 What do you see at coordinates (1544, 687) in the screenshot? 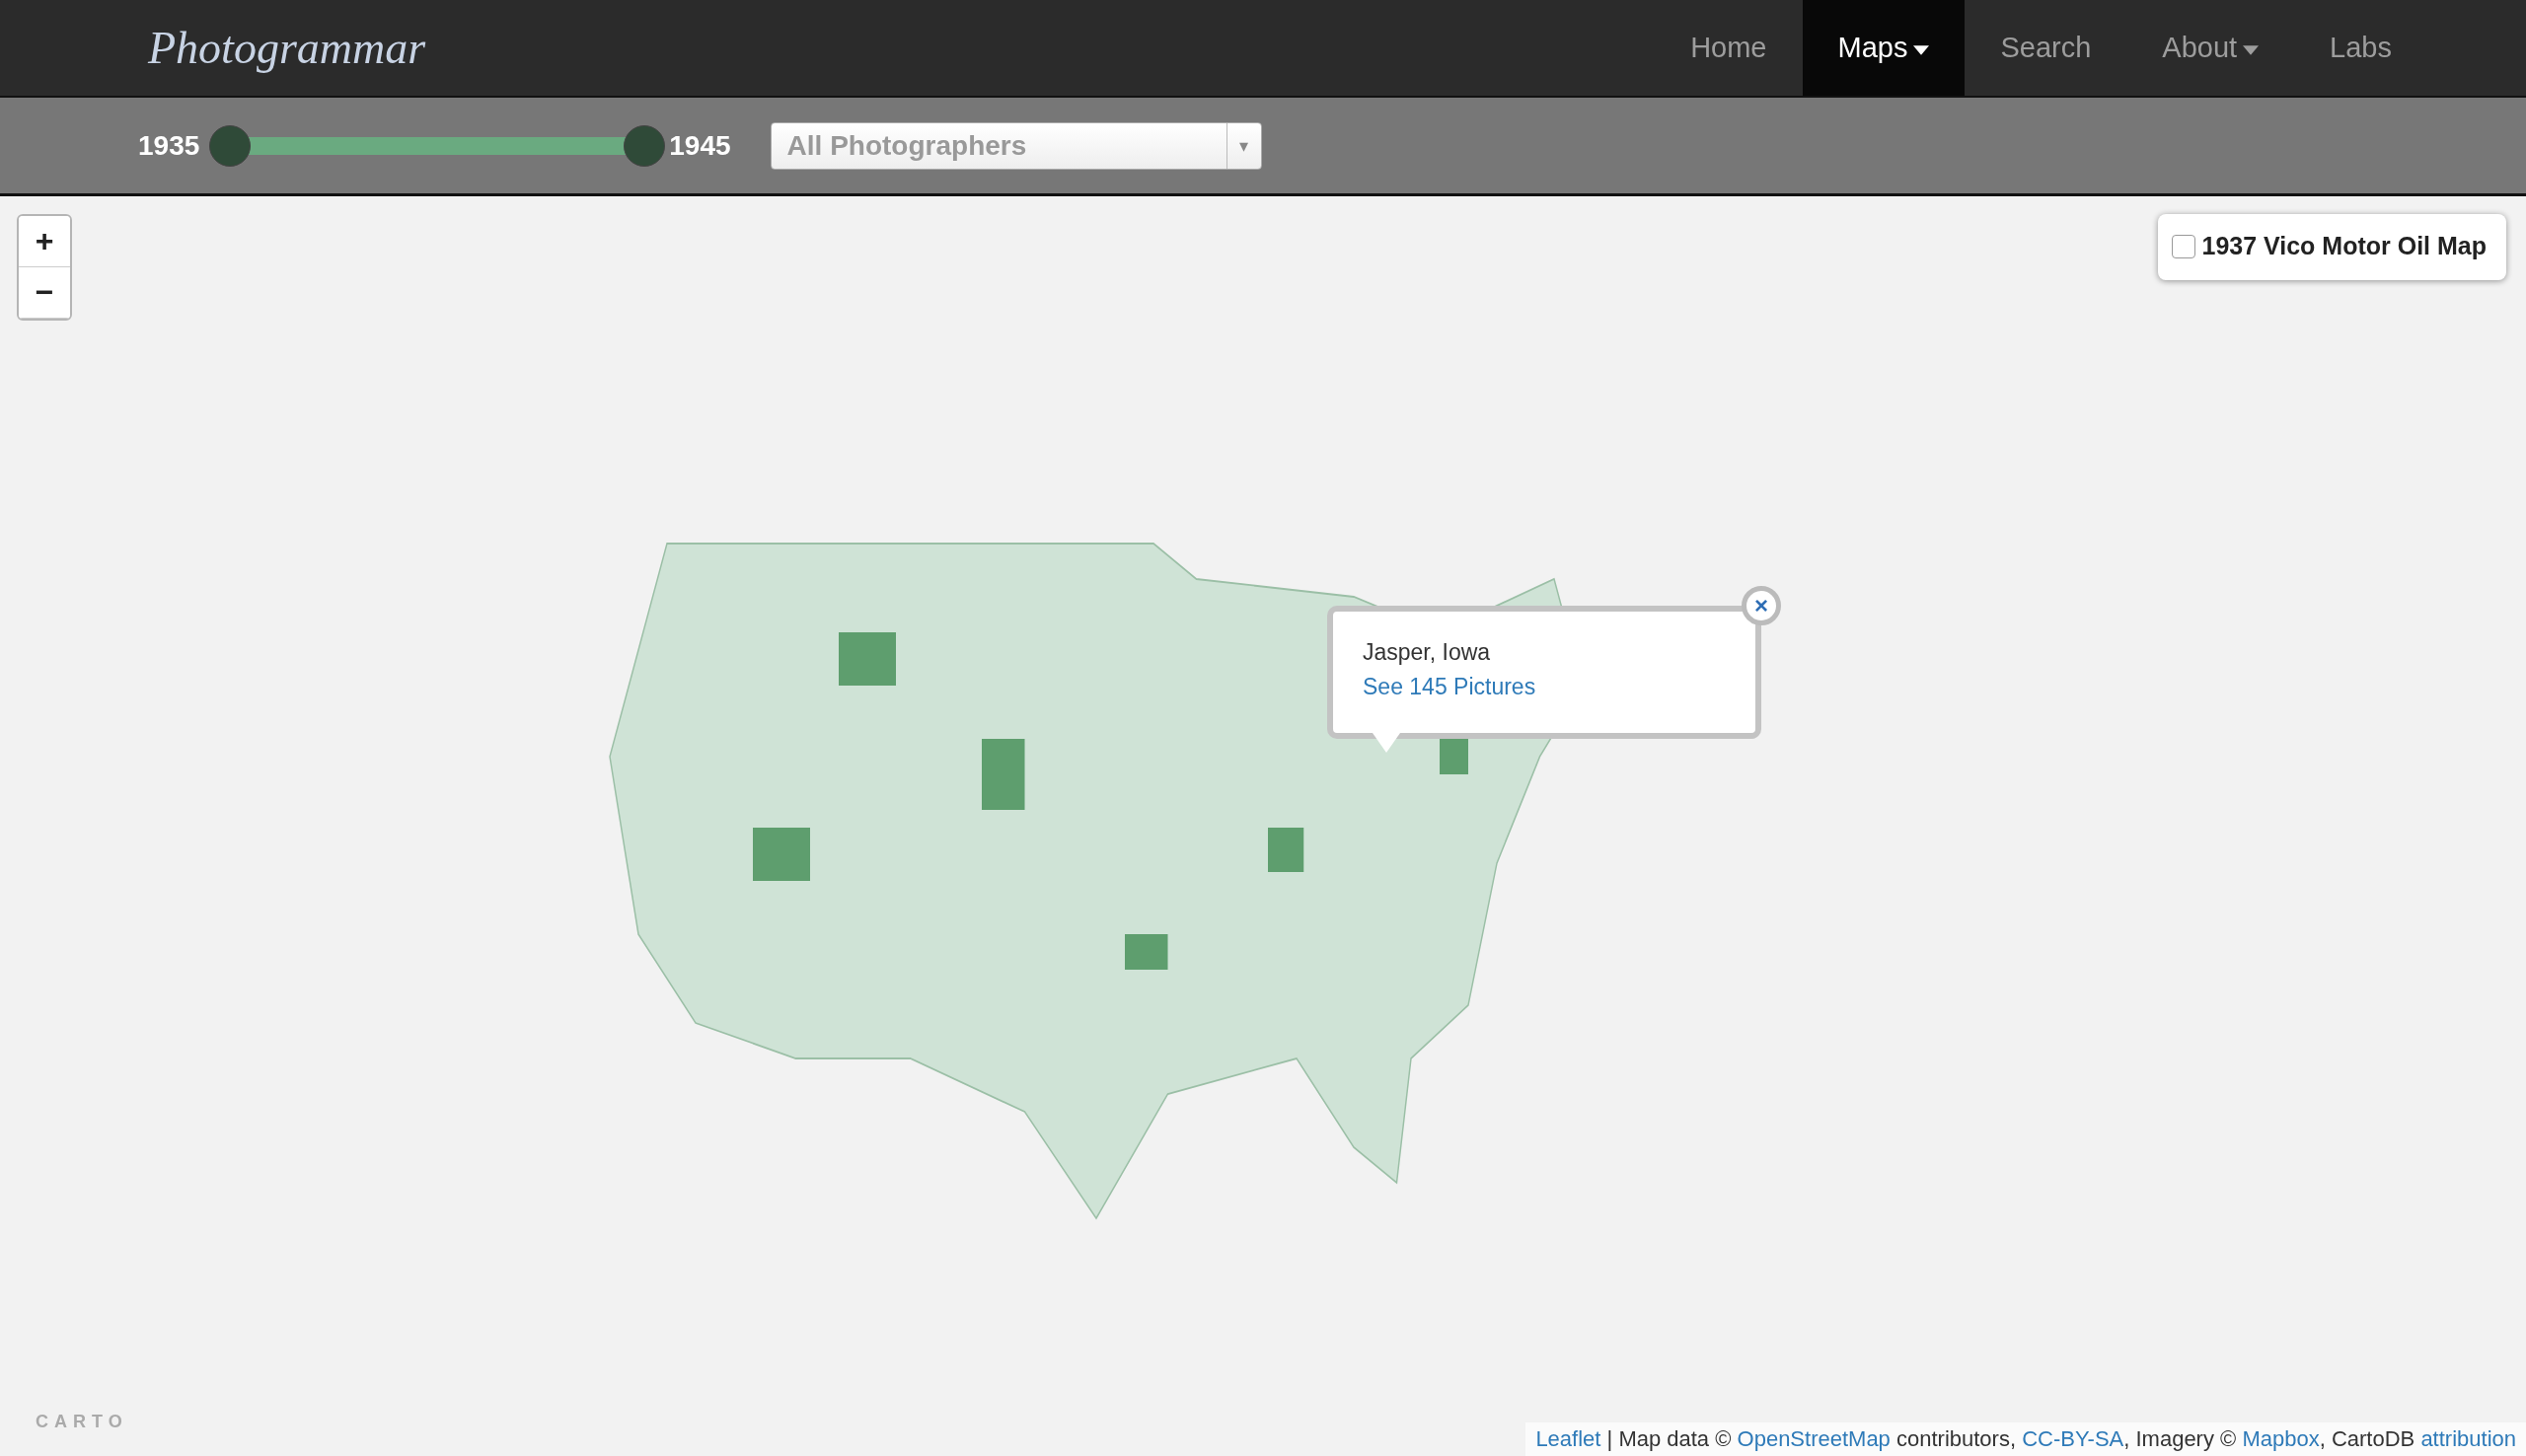
I see `pictures-link: See 145 Pictures` at bounding box center [1544, 687].